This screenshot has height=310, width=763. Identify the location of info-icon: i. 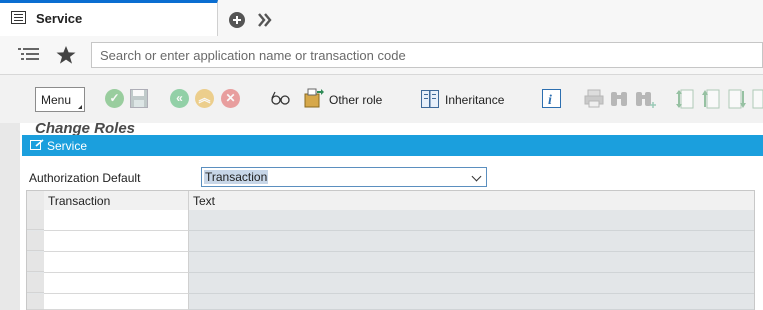
(551, 98).